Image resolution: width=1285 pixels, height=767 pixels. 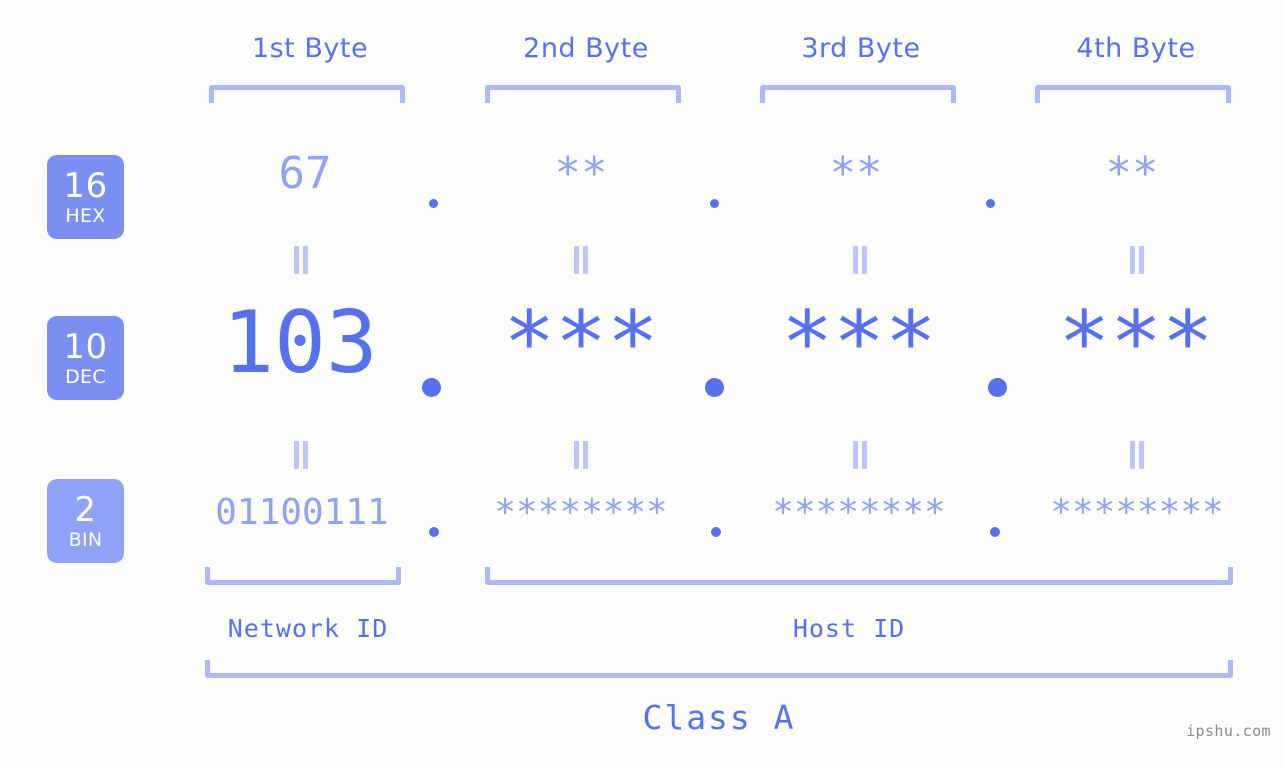 What do you see at coordinates (310, 48) in the screenshot?
I see `byte-header-1: 1st Byte` at bounding box center [310, 48].